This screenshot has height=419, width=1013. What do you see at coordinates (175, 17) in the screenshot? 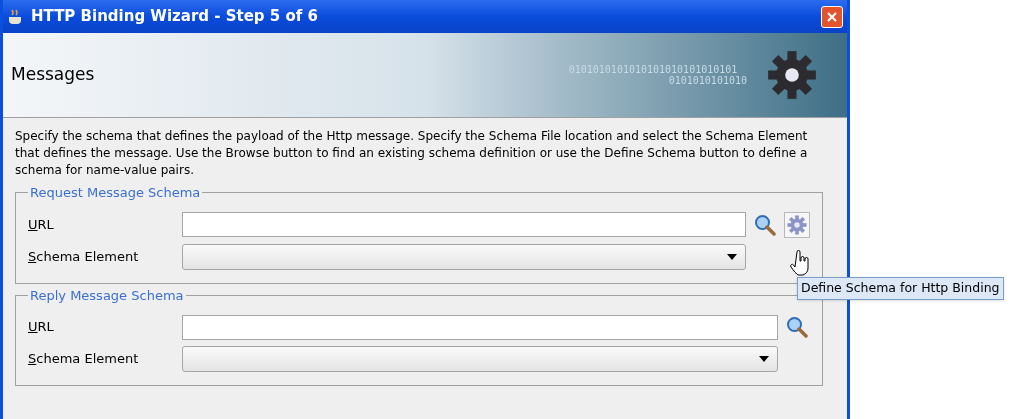
I see `window-title: HTTP Binding Wizard - Step 5 of 6` at bounding box center [175, 17].